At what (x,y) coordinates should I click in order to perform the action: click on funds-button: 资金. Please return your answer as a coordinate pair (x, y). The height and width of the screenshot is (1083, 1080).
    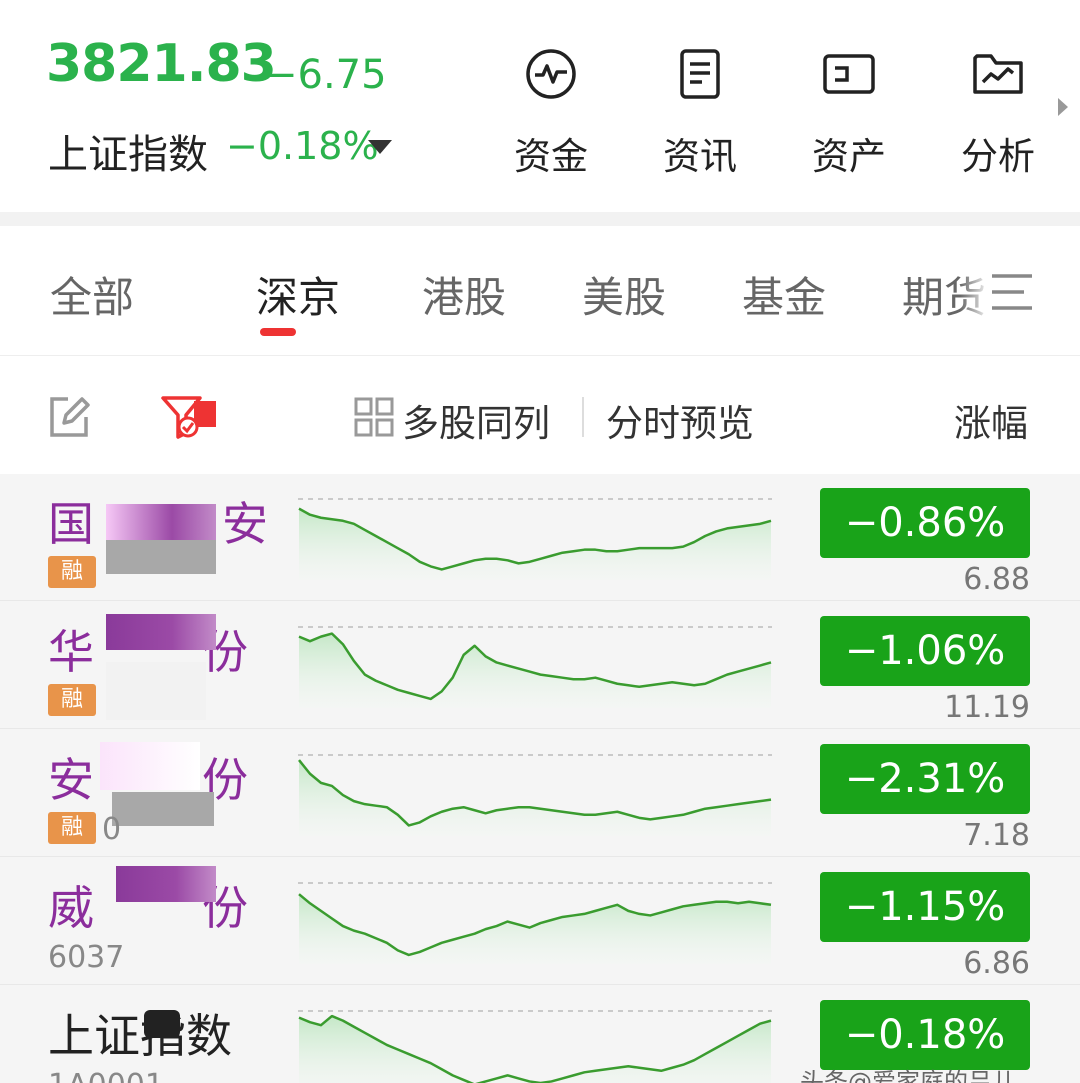
    Looking at the image, I should click on (551, 112).